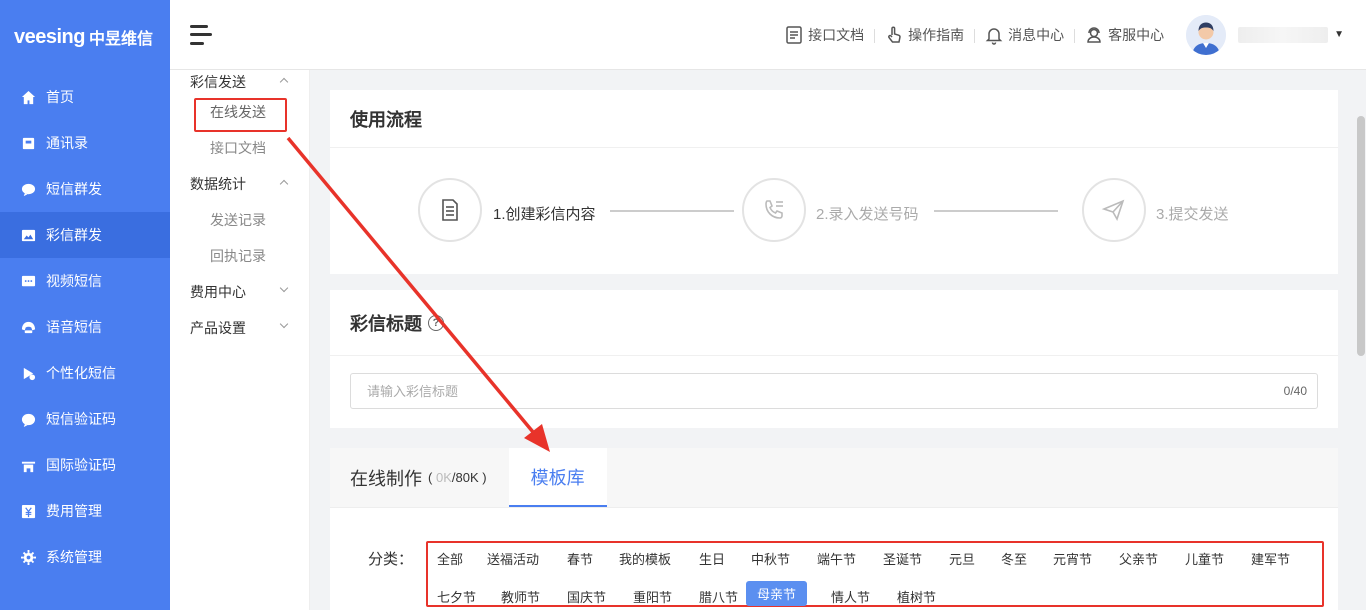 The height and width of the screenshot is (610, 1366). What do you see at coordinates (520, 596) in the screenshot?
I see `category-tag: 教师节` at bounding box center [520, 596].